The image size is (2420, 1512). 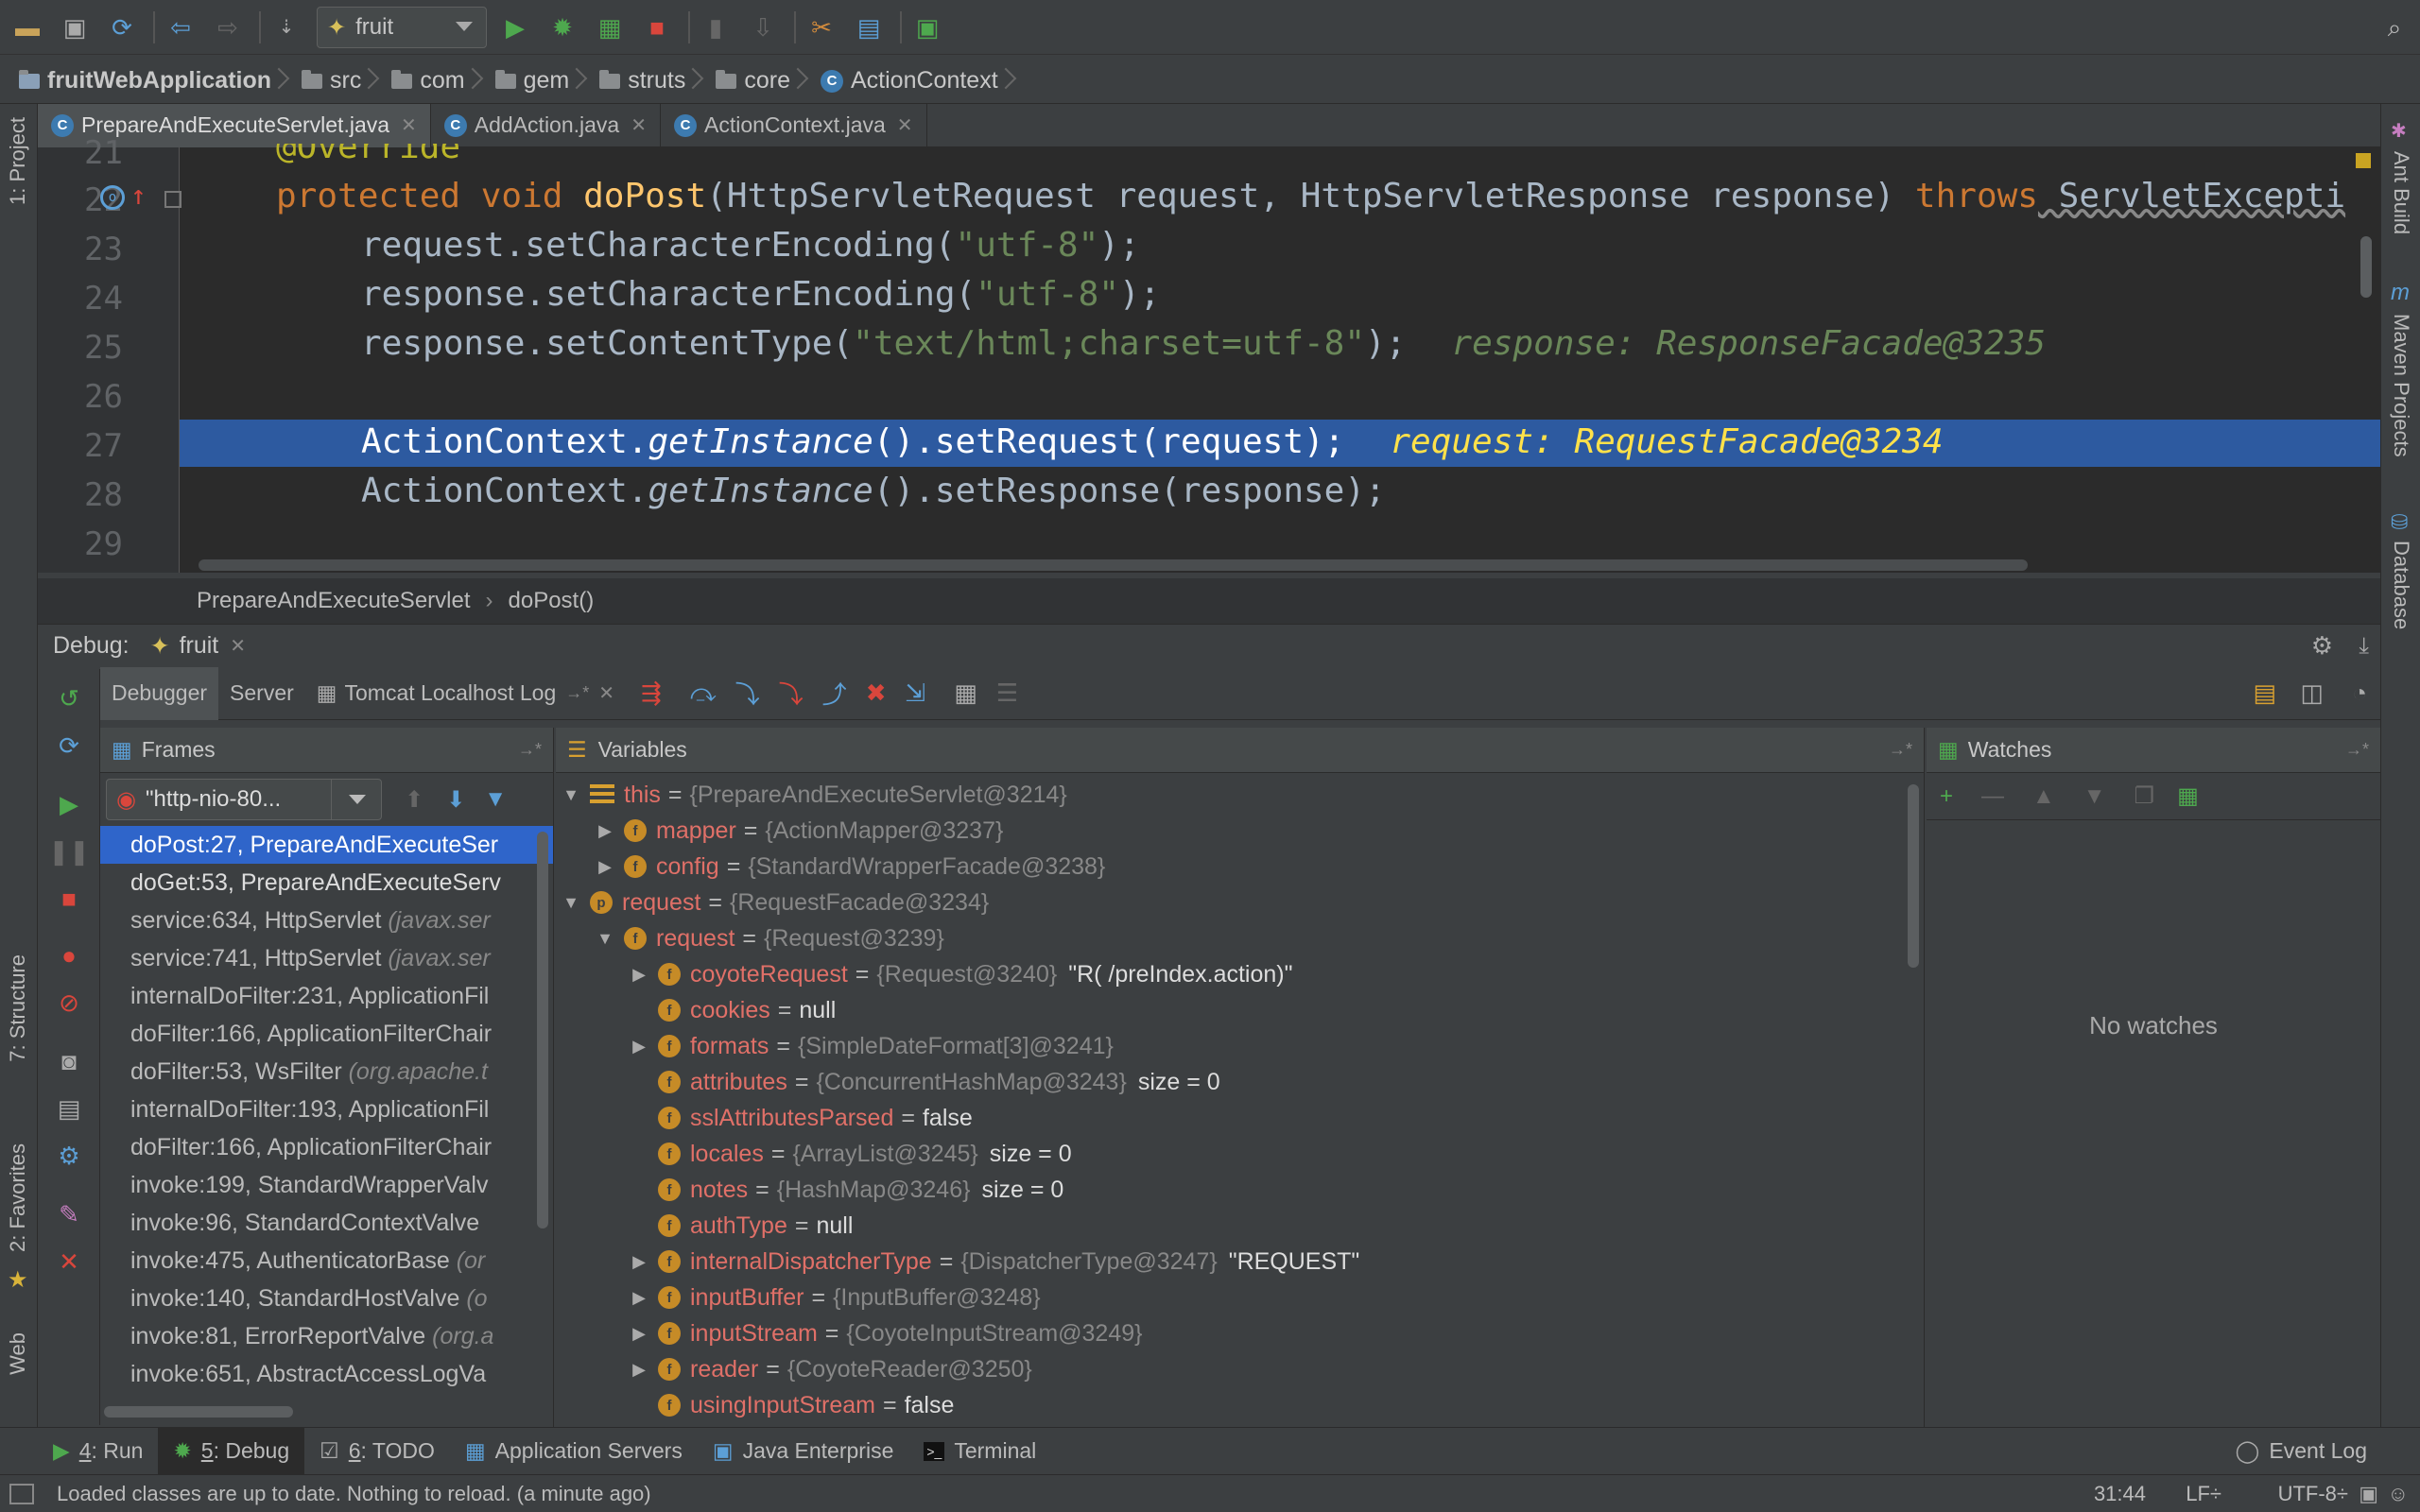 What do you see at coordinates (326, 1374) in the screenshot?
I see `frame-item: invoke:651, AbstractAccessLogVa` at bounding box center [326, 1374].